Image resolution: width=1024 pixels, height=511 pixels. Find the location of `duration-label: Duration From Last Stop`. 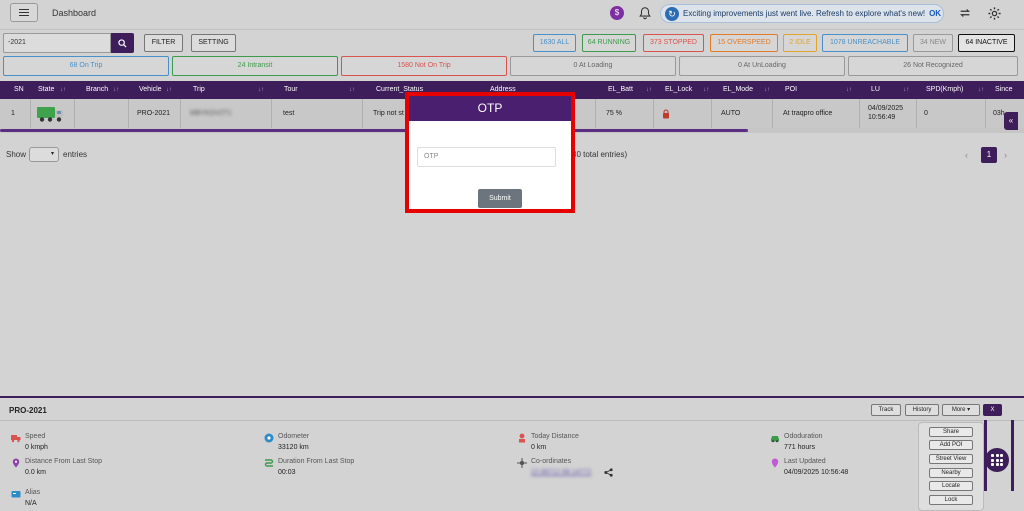

duration-label: Duration From Last Stop is located at coordinates (316, 461).